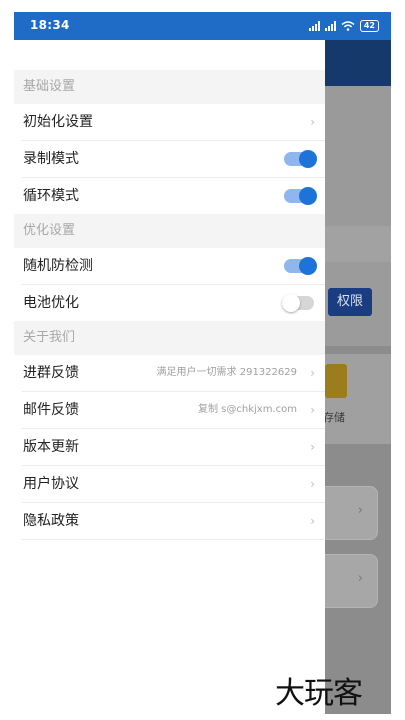 Image resolution: width=405 pixels, height=720 pixels. Describe the element at coordinates (58, 266) in the screenshot. I see `menu-item-label: 随机防检测` at that location.